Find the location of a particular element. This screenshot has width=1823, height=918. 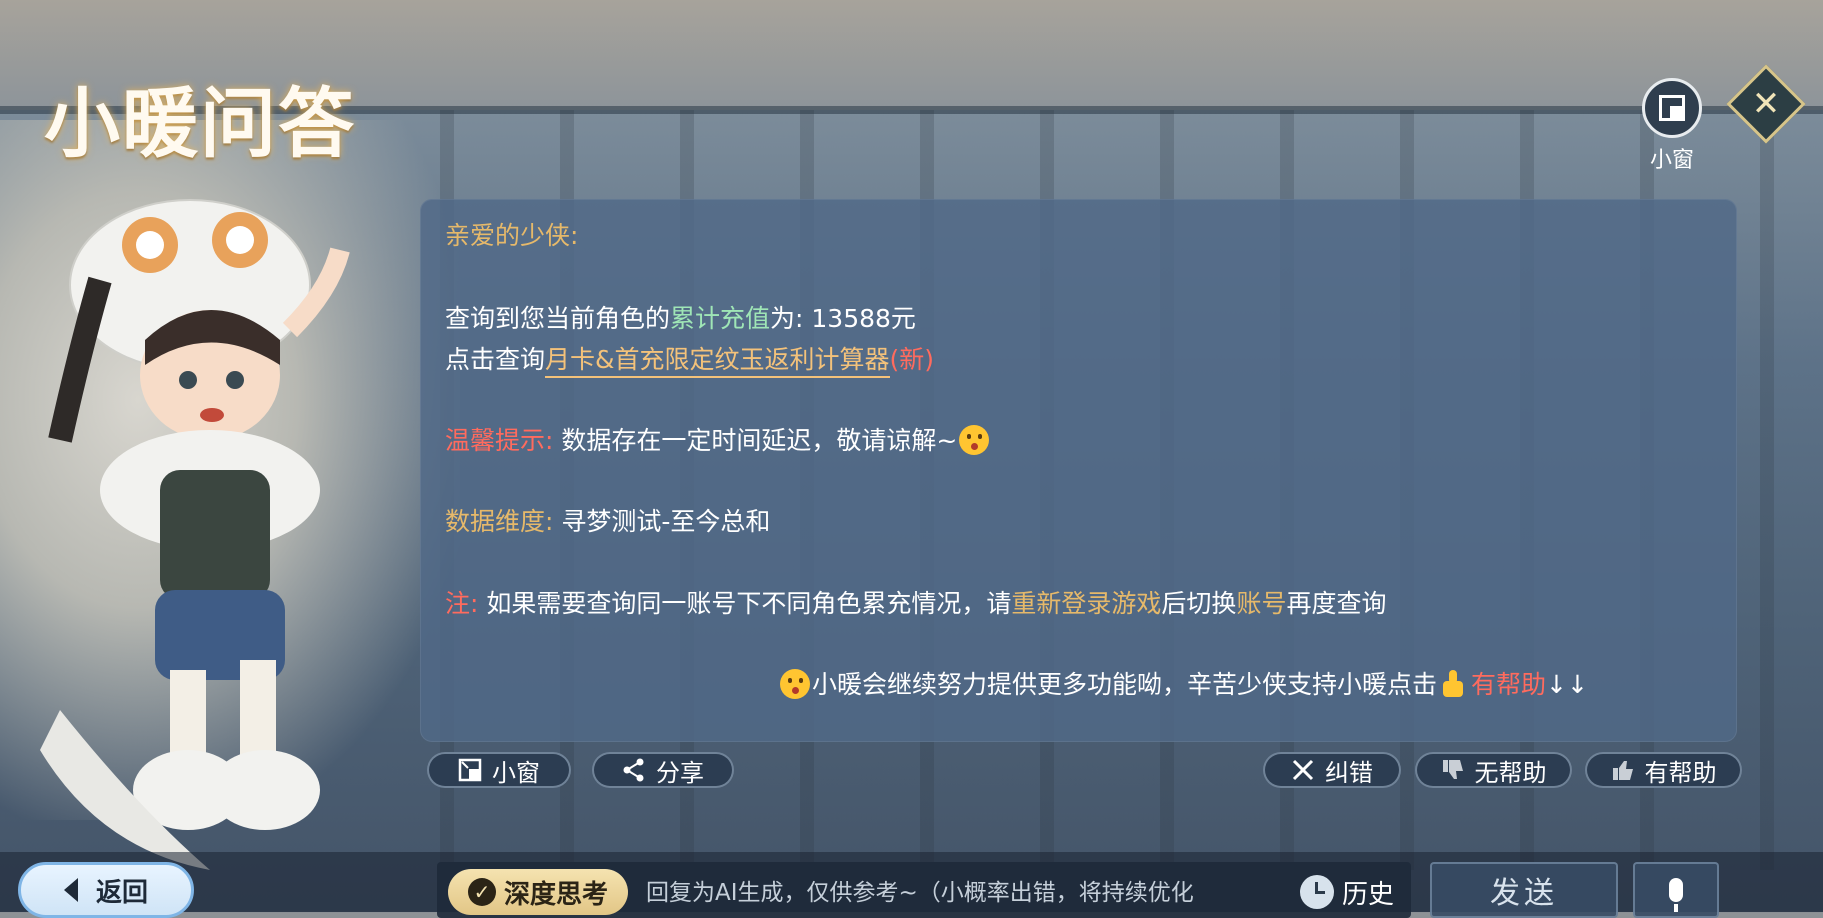

back-button: 返回 is located at coordinates (106, 890).